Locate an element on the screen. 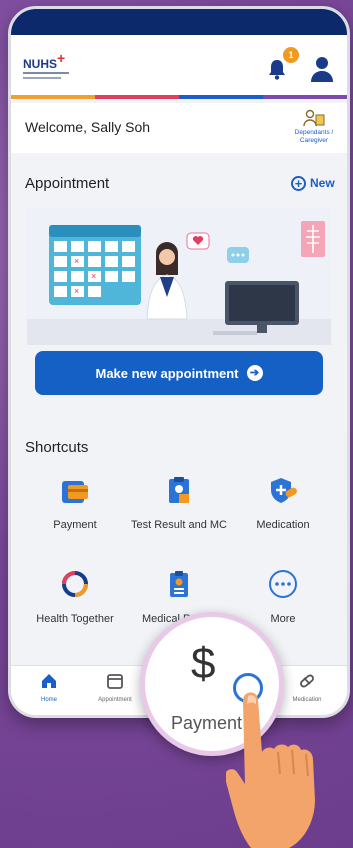 This screenshot has height=848, width=353. shortcut-payment: Payment is located at coordinates (75, 504).